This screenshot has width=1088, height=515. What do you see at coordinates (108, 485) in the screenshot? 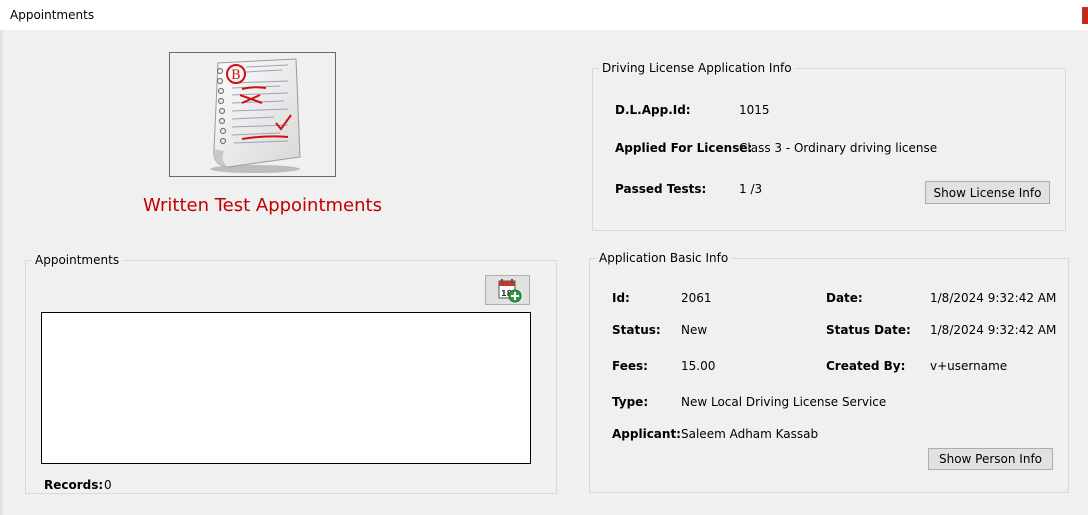
I see `records-count: 0` at bounding box center [108, 485].